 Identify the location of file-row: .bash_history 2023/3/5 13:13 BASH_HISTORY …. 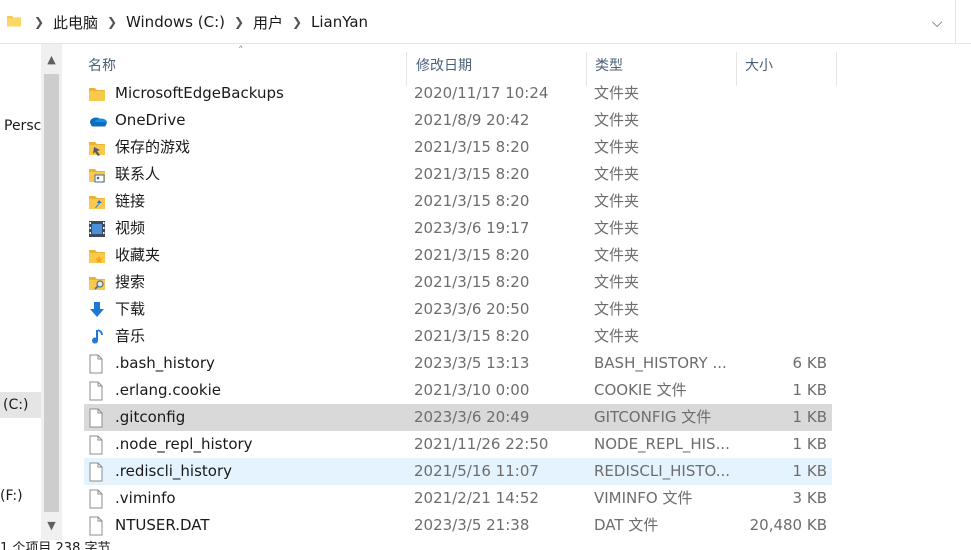
(458, 363).